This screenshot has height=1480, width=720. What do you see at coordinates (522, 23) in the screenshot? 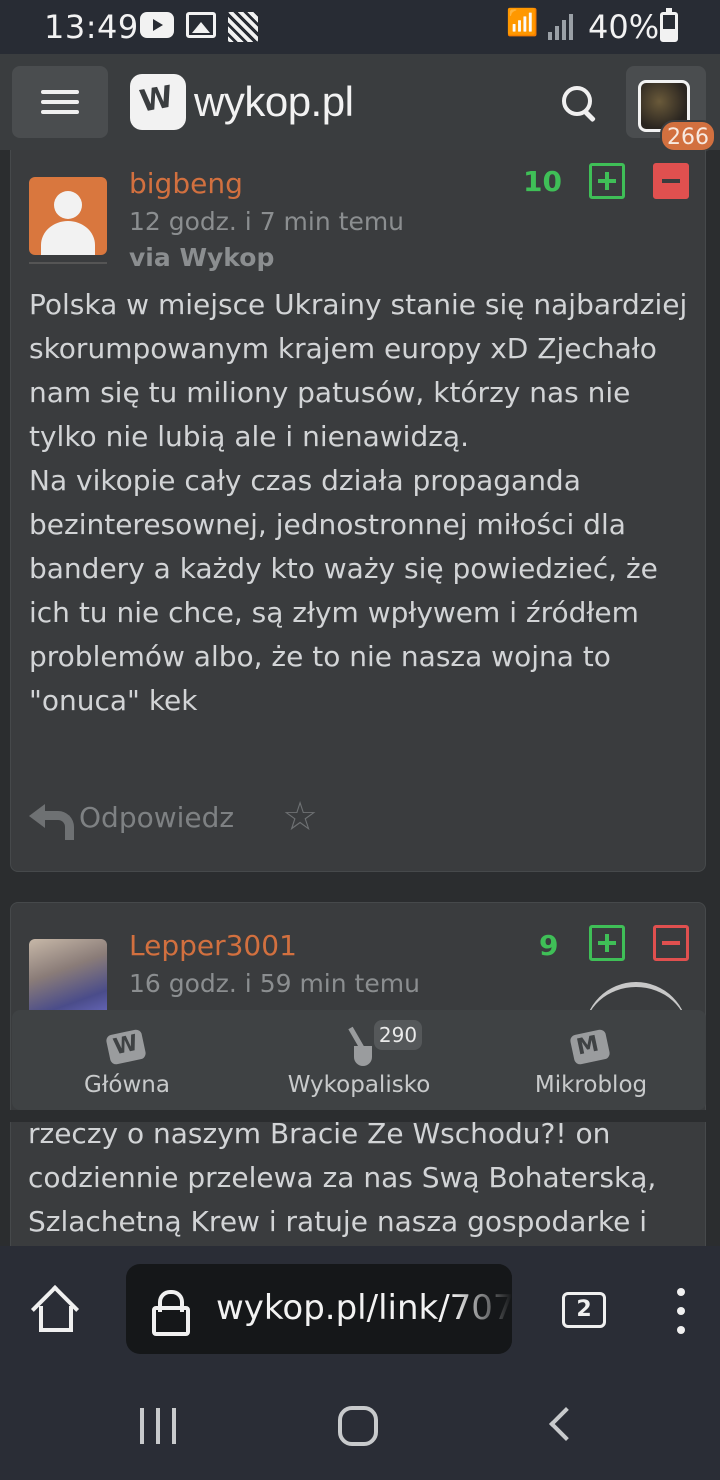
I see `wifi-icon: 📶` at bounding box center [522, 23].